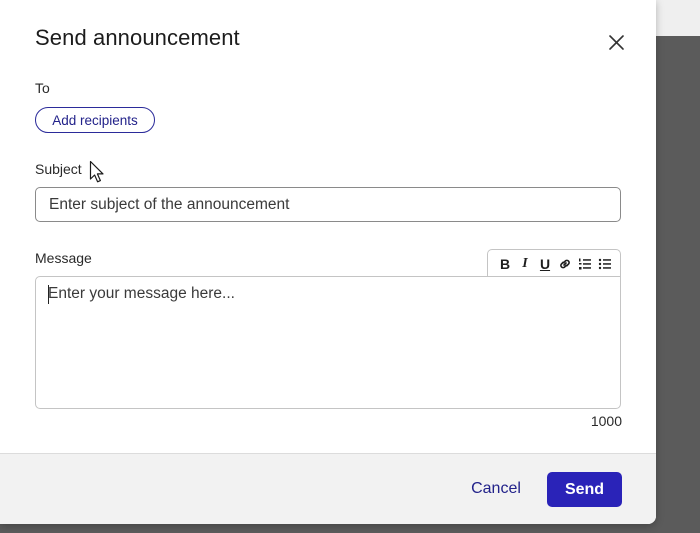 This screenshot has width=700, height=533. What do you see at coordinates (584, 489) in the screenshot?
I see `send-button: Send` at bounding box center [584, 489].